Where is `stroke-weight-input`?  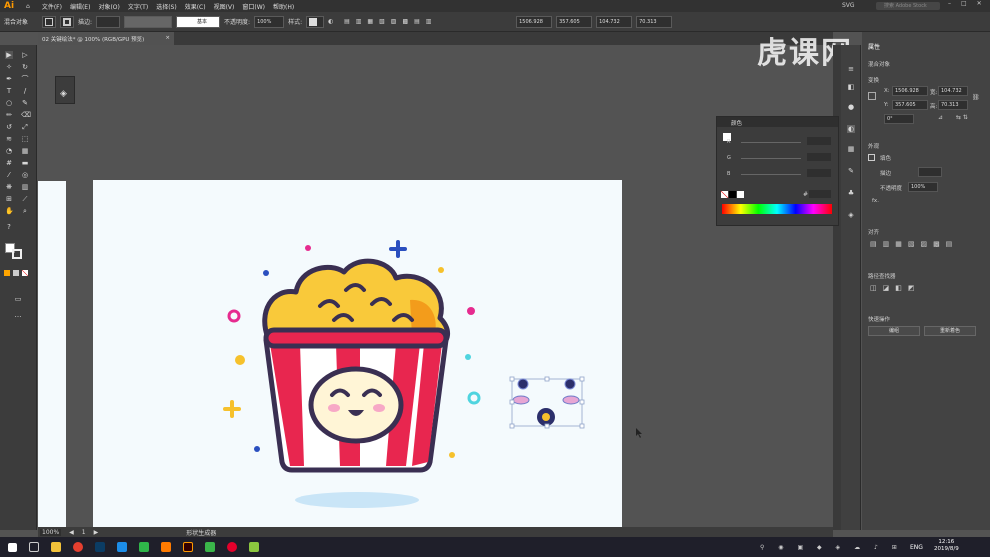 stroke-weight-input is located at coordinates (930, 172).